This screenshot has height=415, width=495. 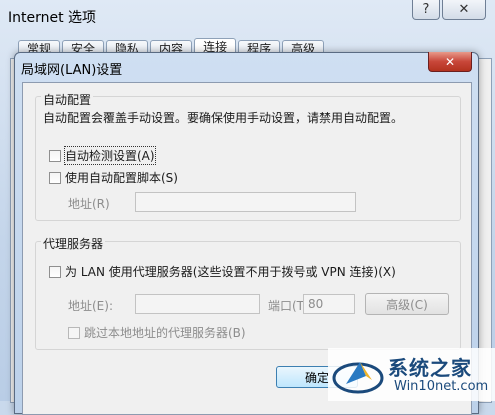 What do you see at coordinates (55, 155) in the screenshot?
I see `auto-detect-checkbox` at bounding box center [55, 155].